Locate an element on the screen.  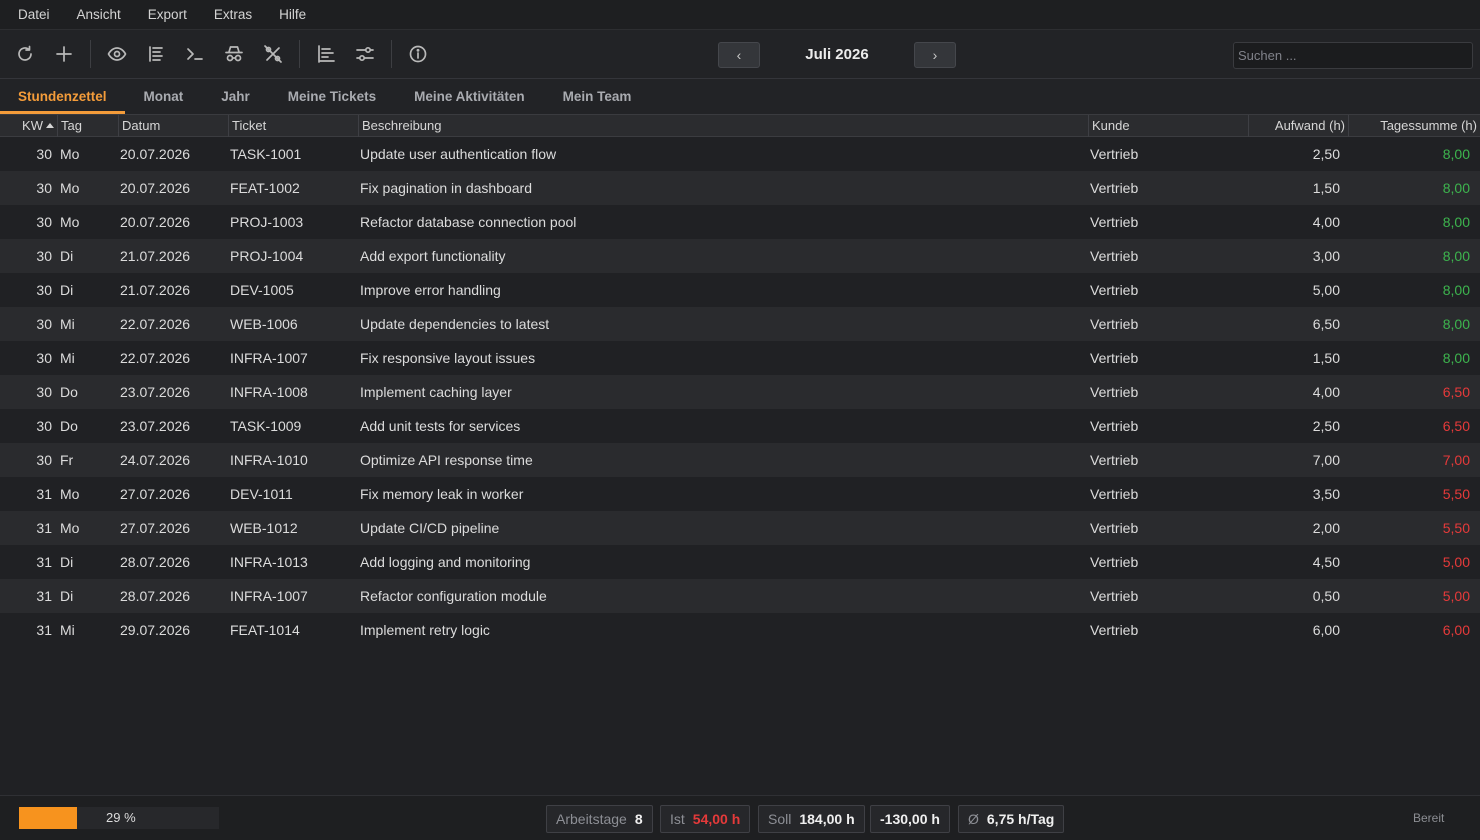
progress-fill is located at coordinates (48, 818).